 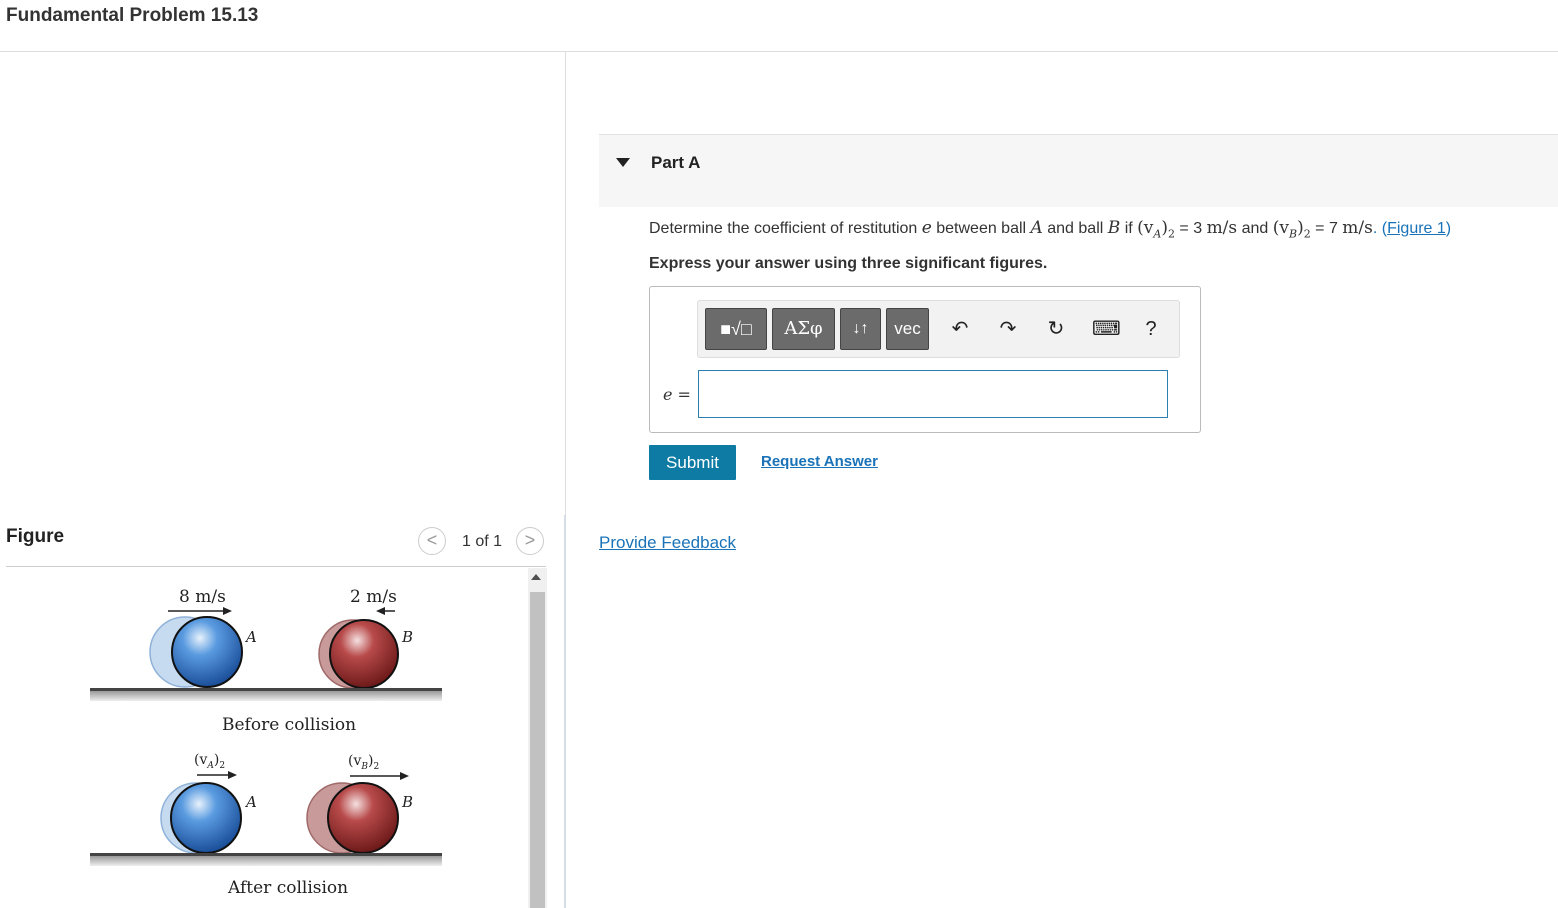 I want to click on vb-label: (vB)2, so click(x=363, y=762).